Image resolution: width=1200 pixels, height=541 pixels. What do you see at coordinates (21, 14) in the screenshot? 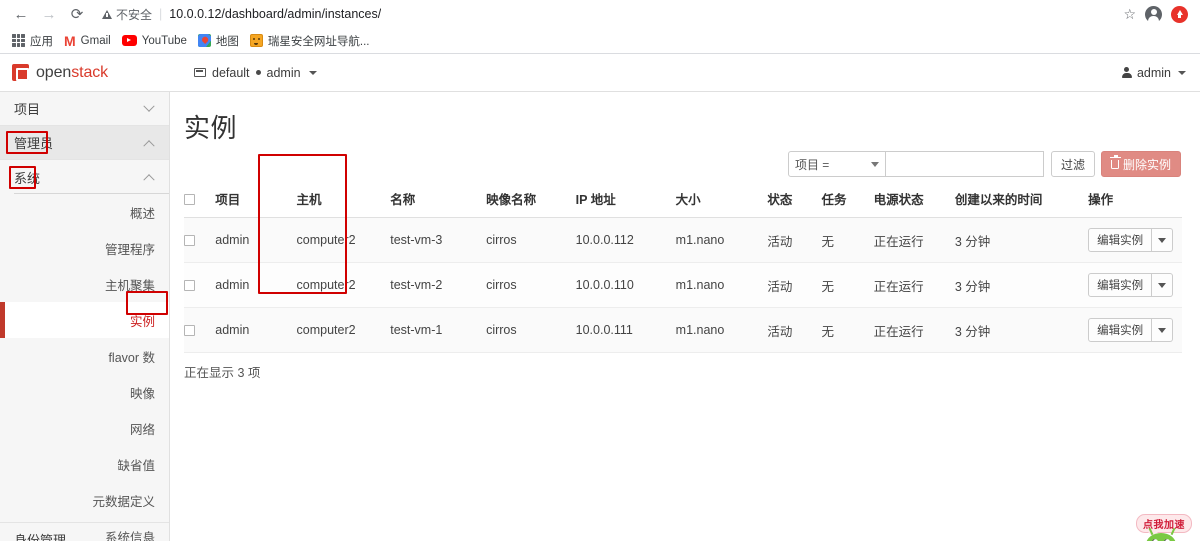
I see `back-button: ←` at bounding box center [21, 14].